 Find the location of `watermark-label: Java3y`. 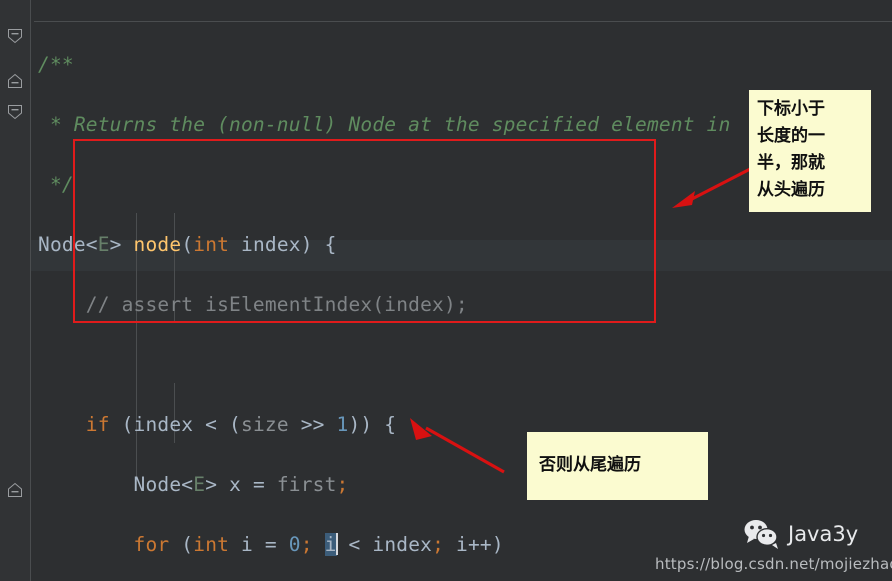

watermark-label: Java3y is located at coordinates (823, 534).